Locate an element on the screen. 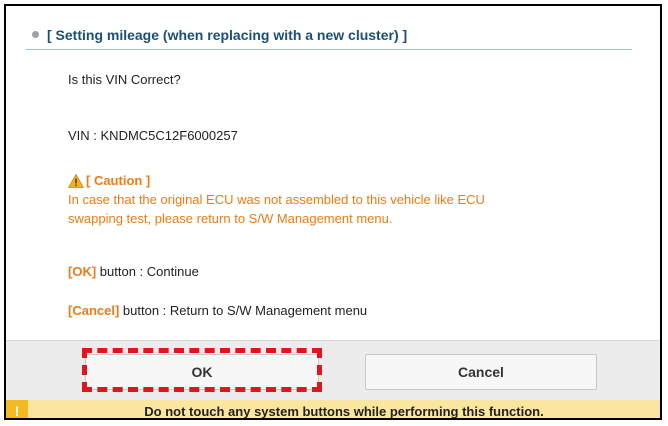  exclamation-icon: ! is located at coordinates (17, 409).